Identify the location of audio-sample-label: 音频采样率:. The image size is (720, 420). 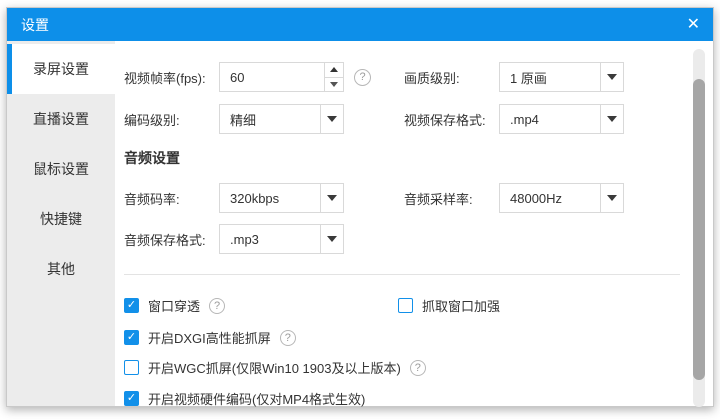
(438, 199).